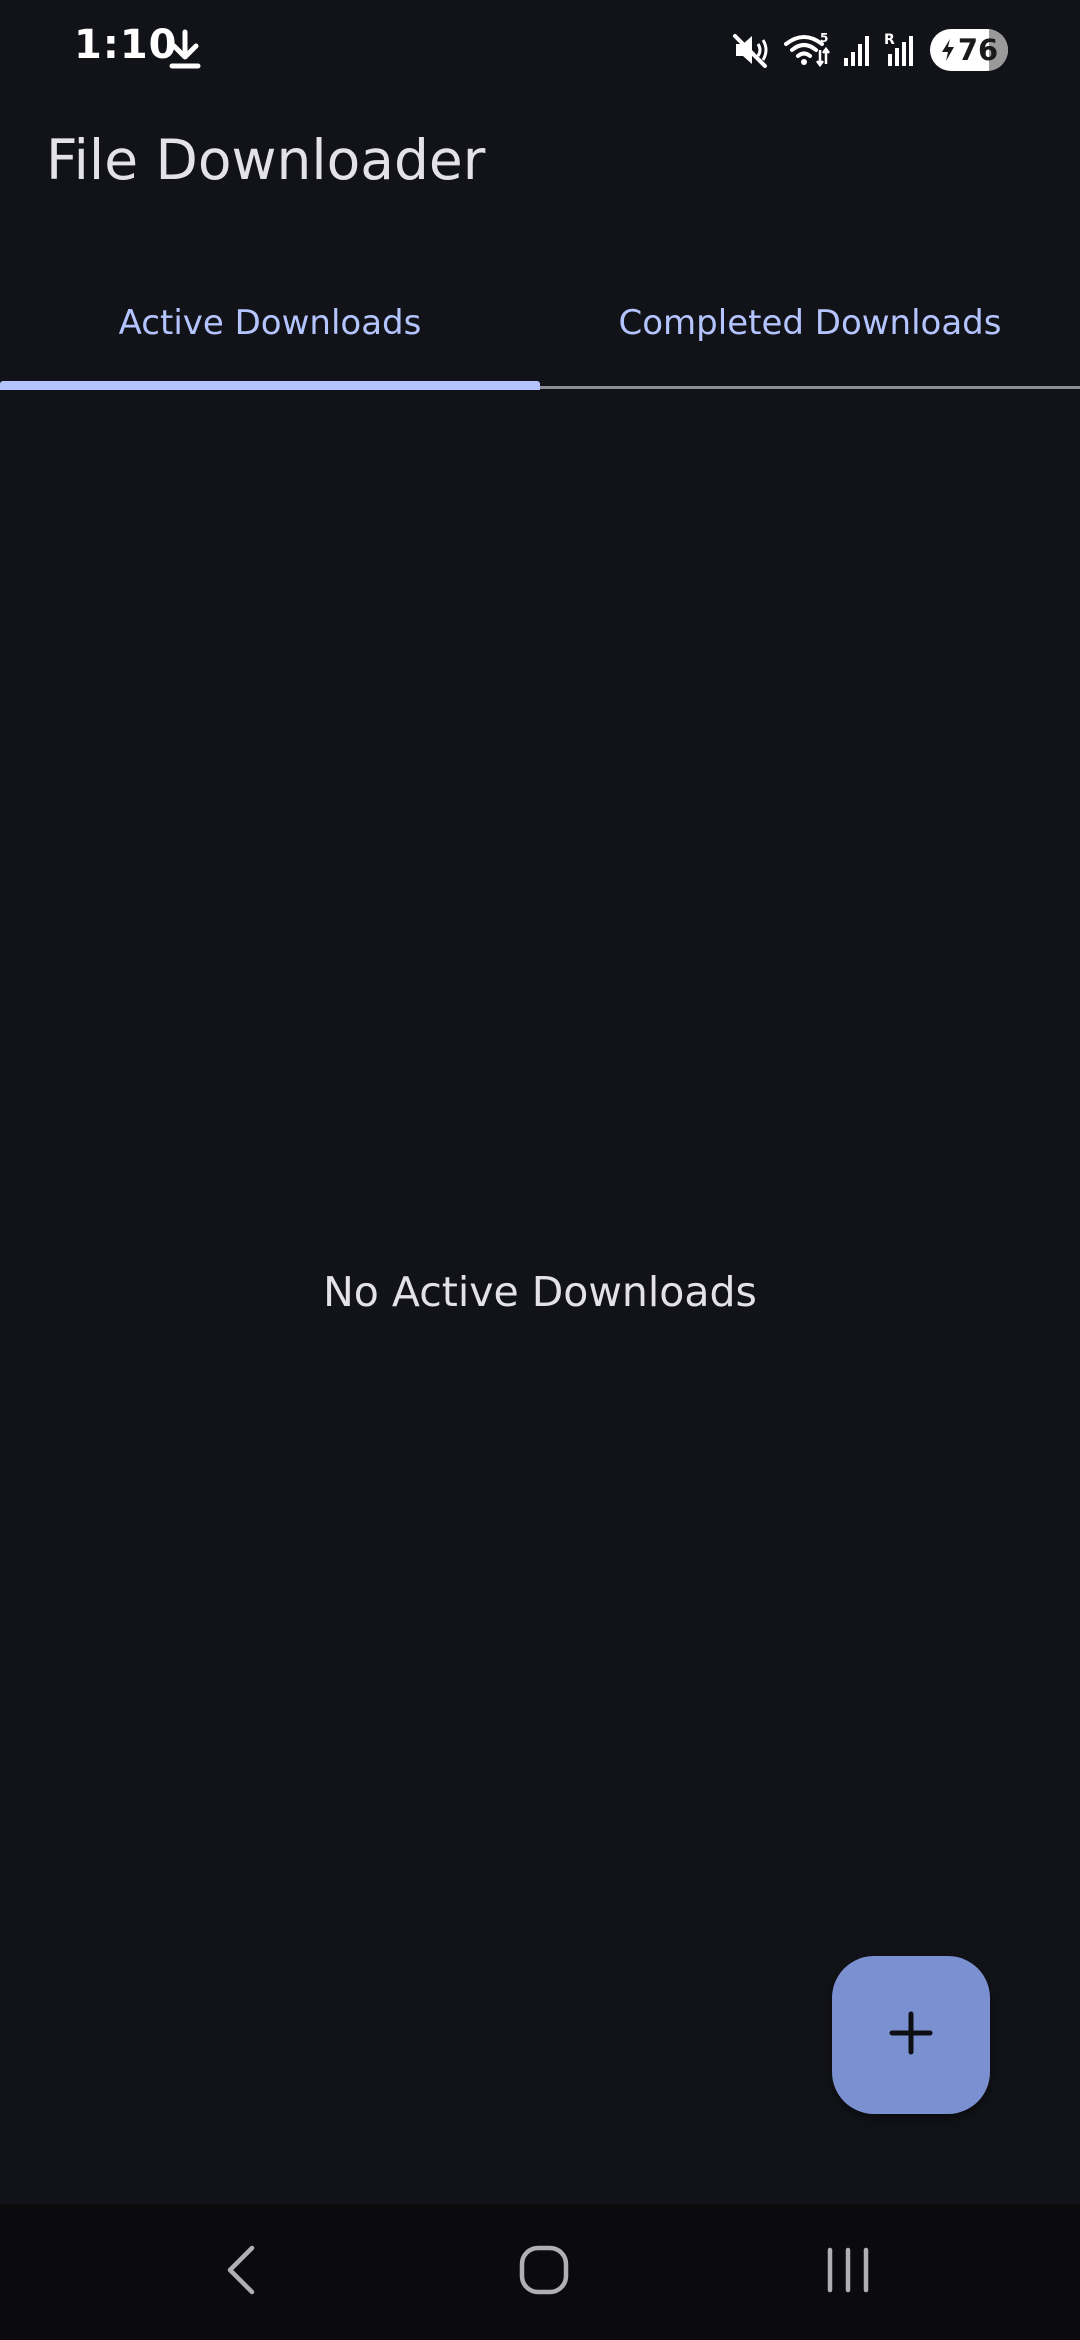  I want to click on status-icons: 5 R 76, so click(870, 50).